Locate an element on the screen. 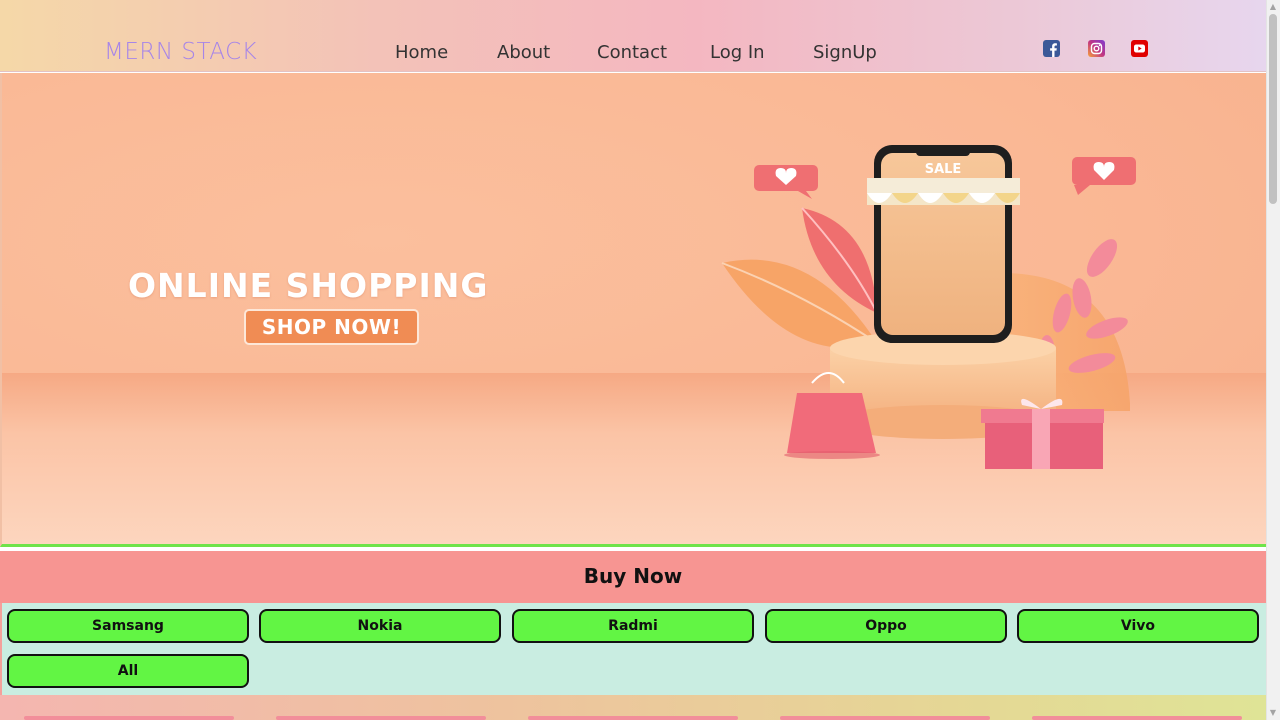  sale-label: SALE is located at coordinates (943, 169).